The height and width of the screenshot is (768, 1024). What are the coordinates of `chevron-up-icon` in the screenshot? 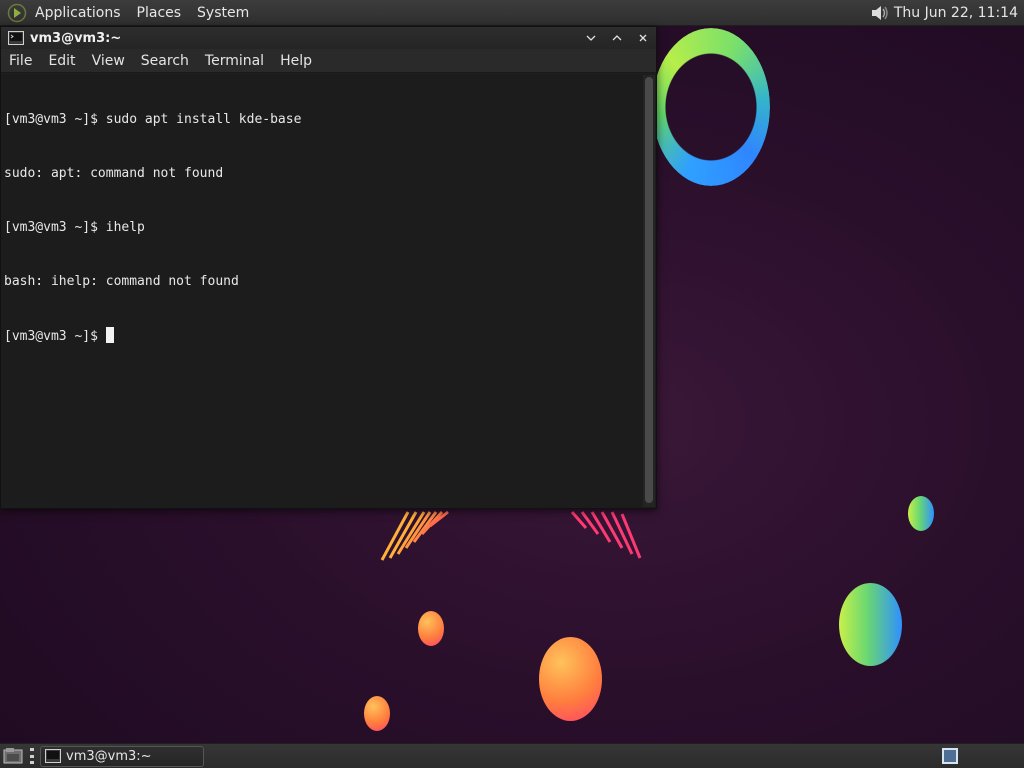 It's located at (617, 38).